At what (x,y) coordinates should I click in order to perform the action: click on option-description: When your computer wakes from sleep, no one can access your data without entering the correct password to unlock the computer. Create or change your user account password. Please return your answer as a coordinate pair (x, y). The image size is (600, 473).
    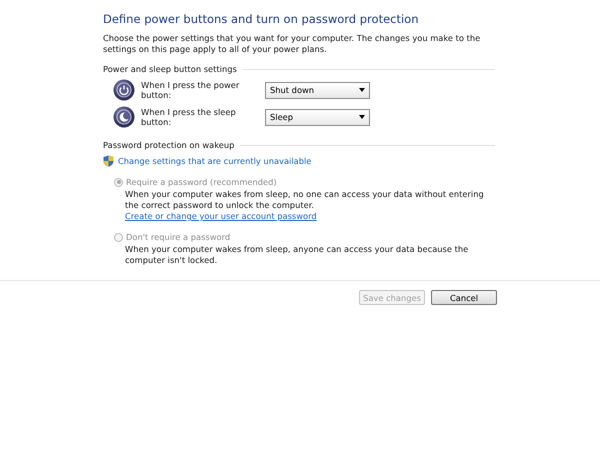
    Looking at the image, I should click on (305, 205).